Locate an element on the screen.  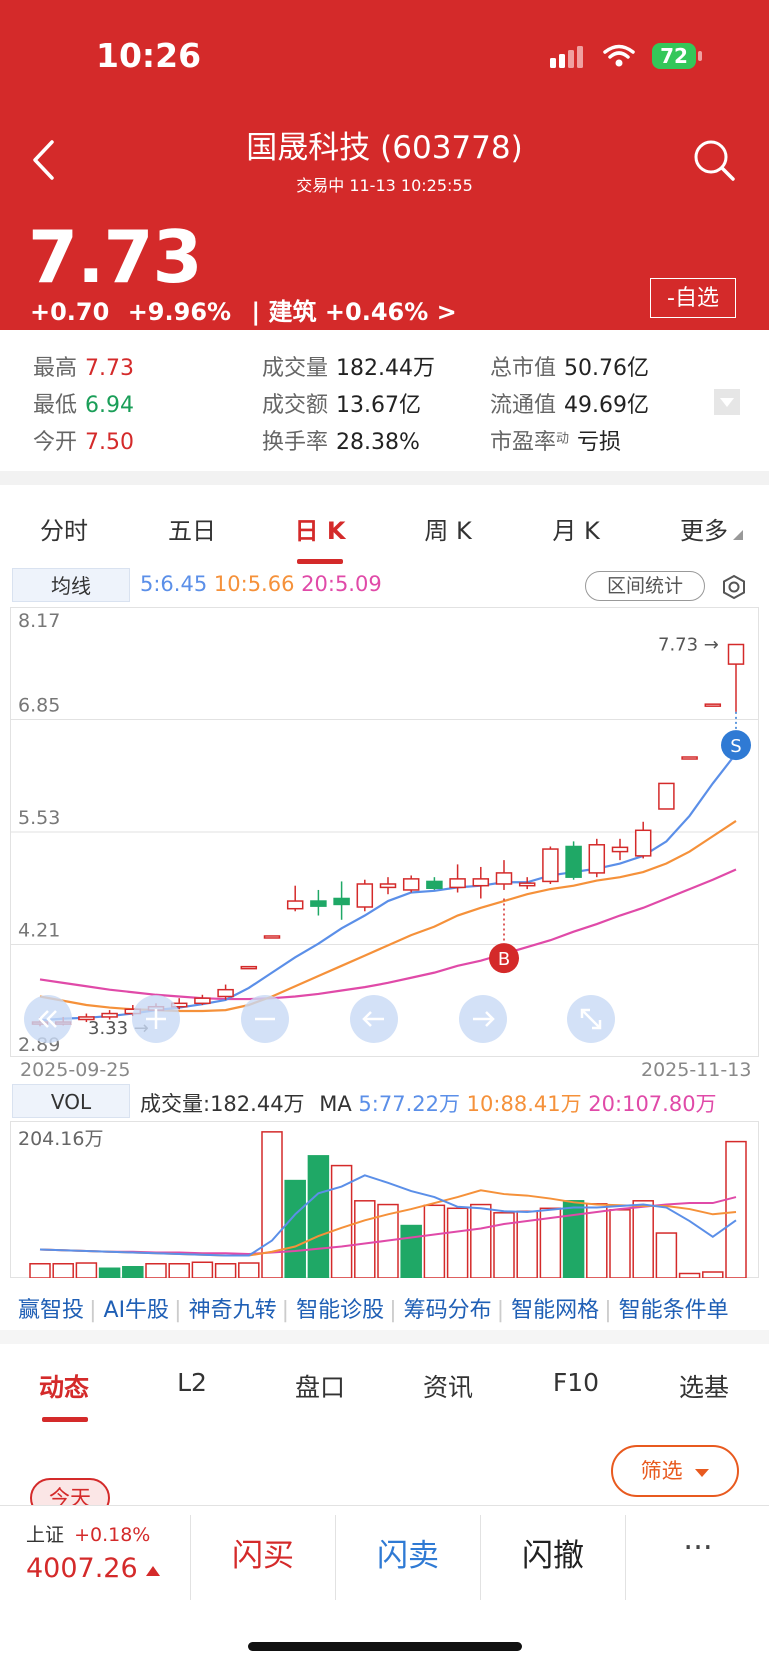
volume-chart is located at coordinates (384, 1199).